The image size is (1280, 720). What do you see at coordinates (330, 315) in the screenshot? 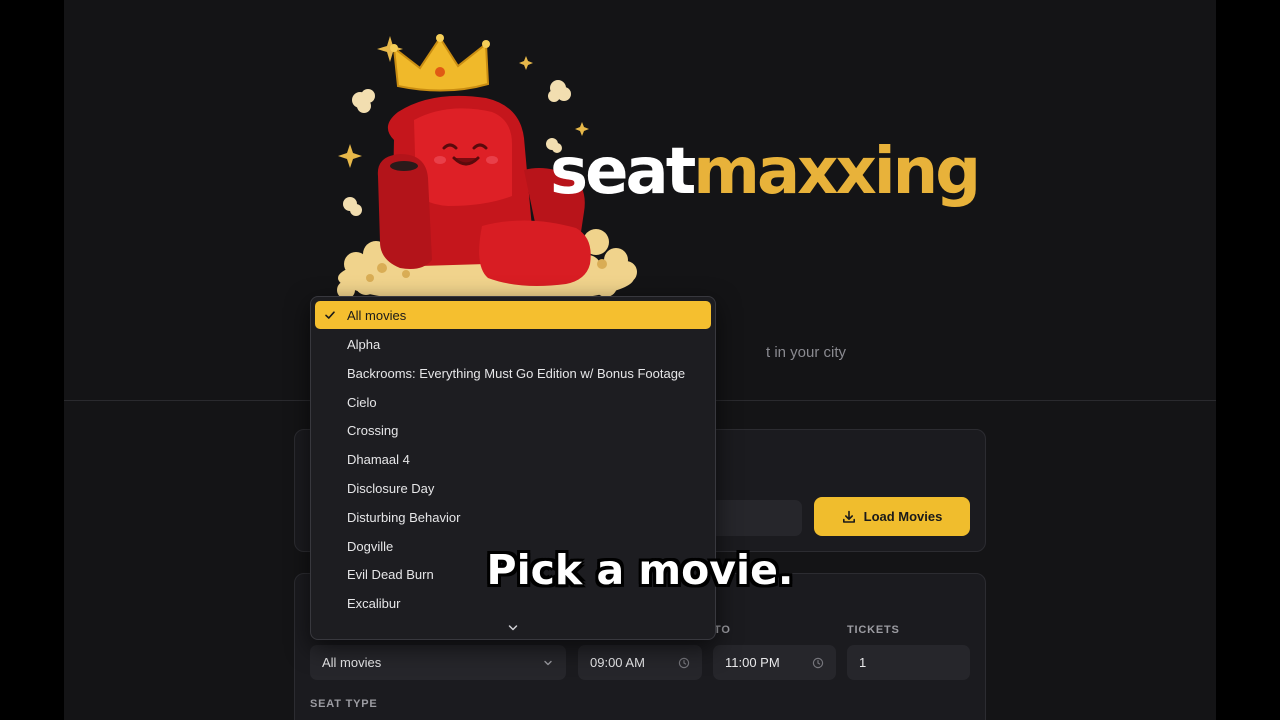
I see `check-icon` at bounding box center [330, 315].